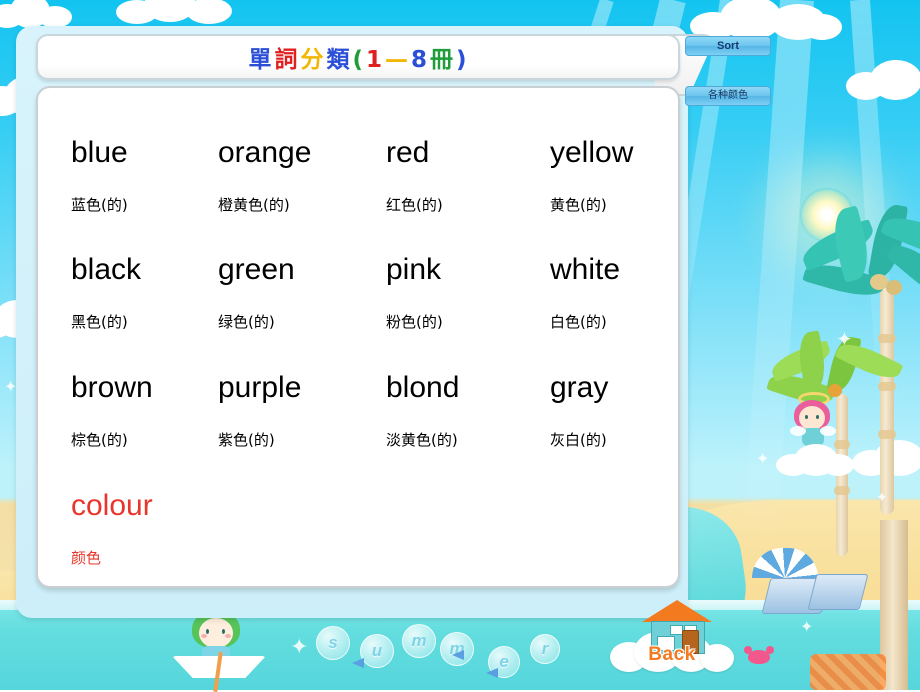 The image size is (920, 692). Describe the element at coordinates (672, 654) in the screenshot. I see `back-button-label: Back` at that location.